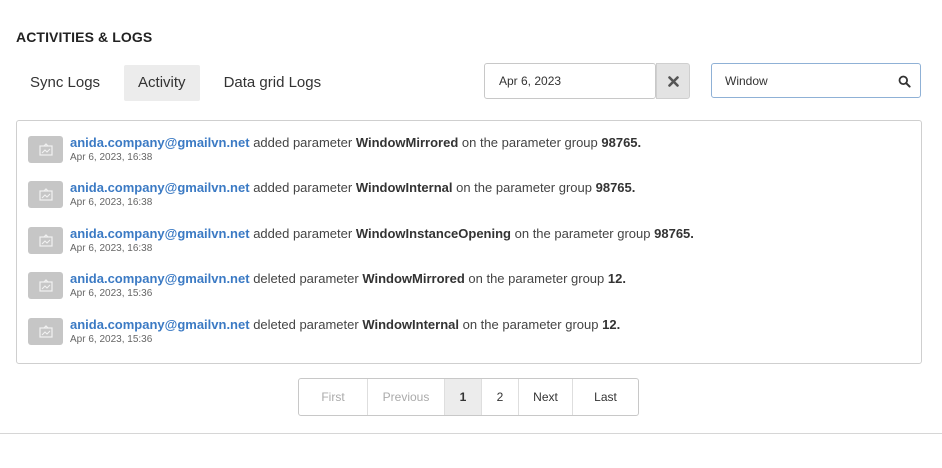 The width and height of the screenshot is (942, 468). Describe the element at coordinates (433, 233) in the screenshot. I see `log-parameter: WindowInstanceOpening` at that location.